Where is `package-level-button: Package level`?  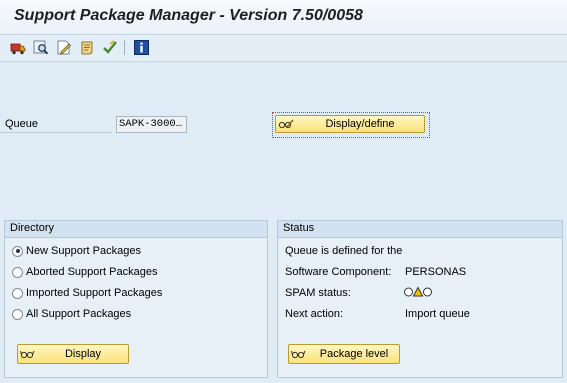 package-level-button: Package level is located at coordinates (344, 354).